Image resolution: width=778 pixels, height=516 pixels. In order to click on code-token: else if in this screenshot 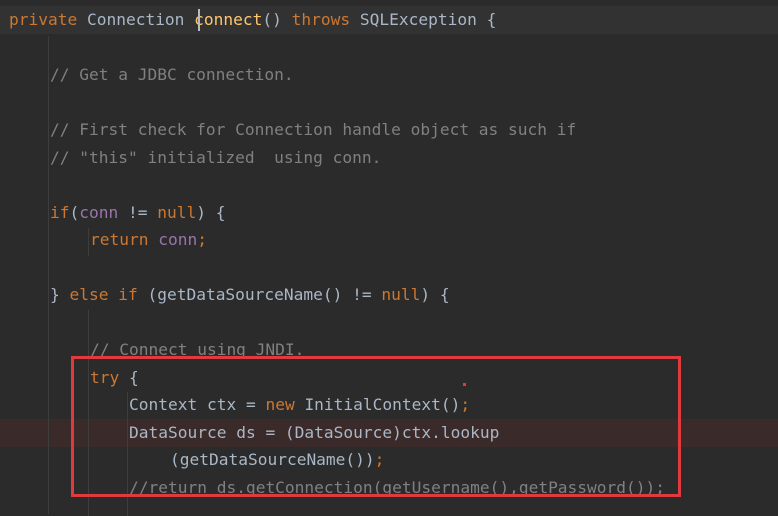, I will do `click(108, 294)`.